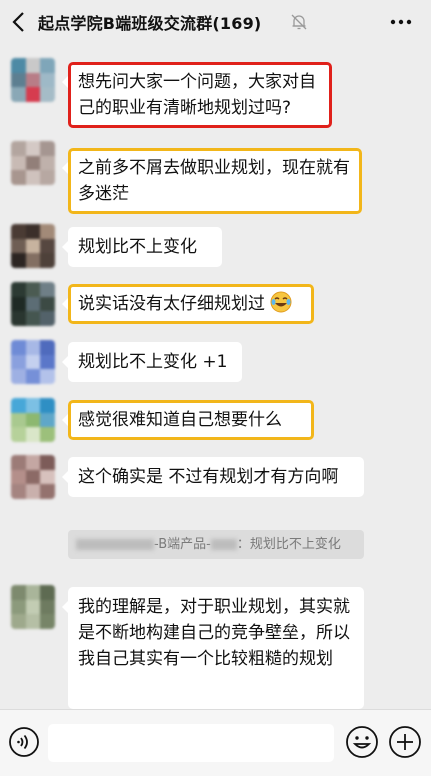  I want to click on input-bar, so click(215, 742).